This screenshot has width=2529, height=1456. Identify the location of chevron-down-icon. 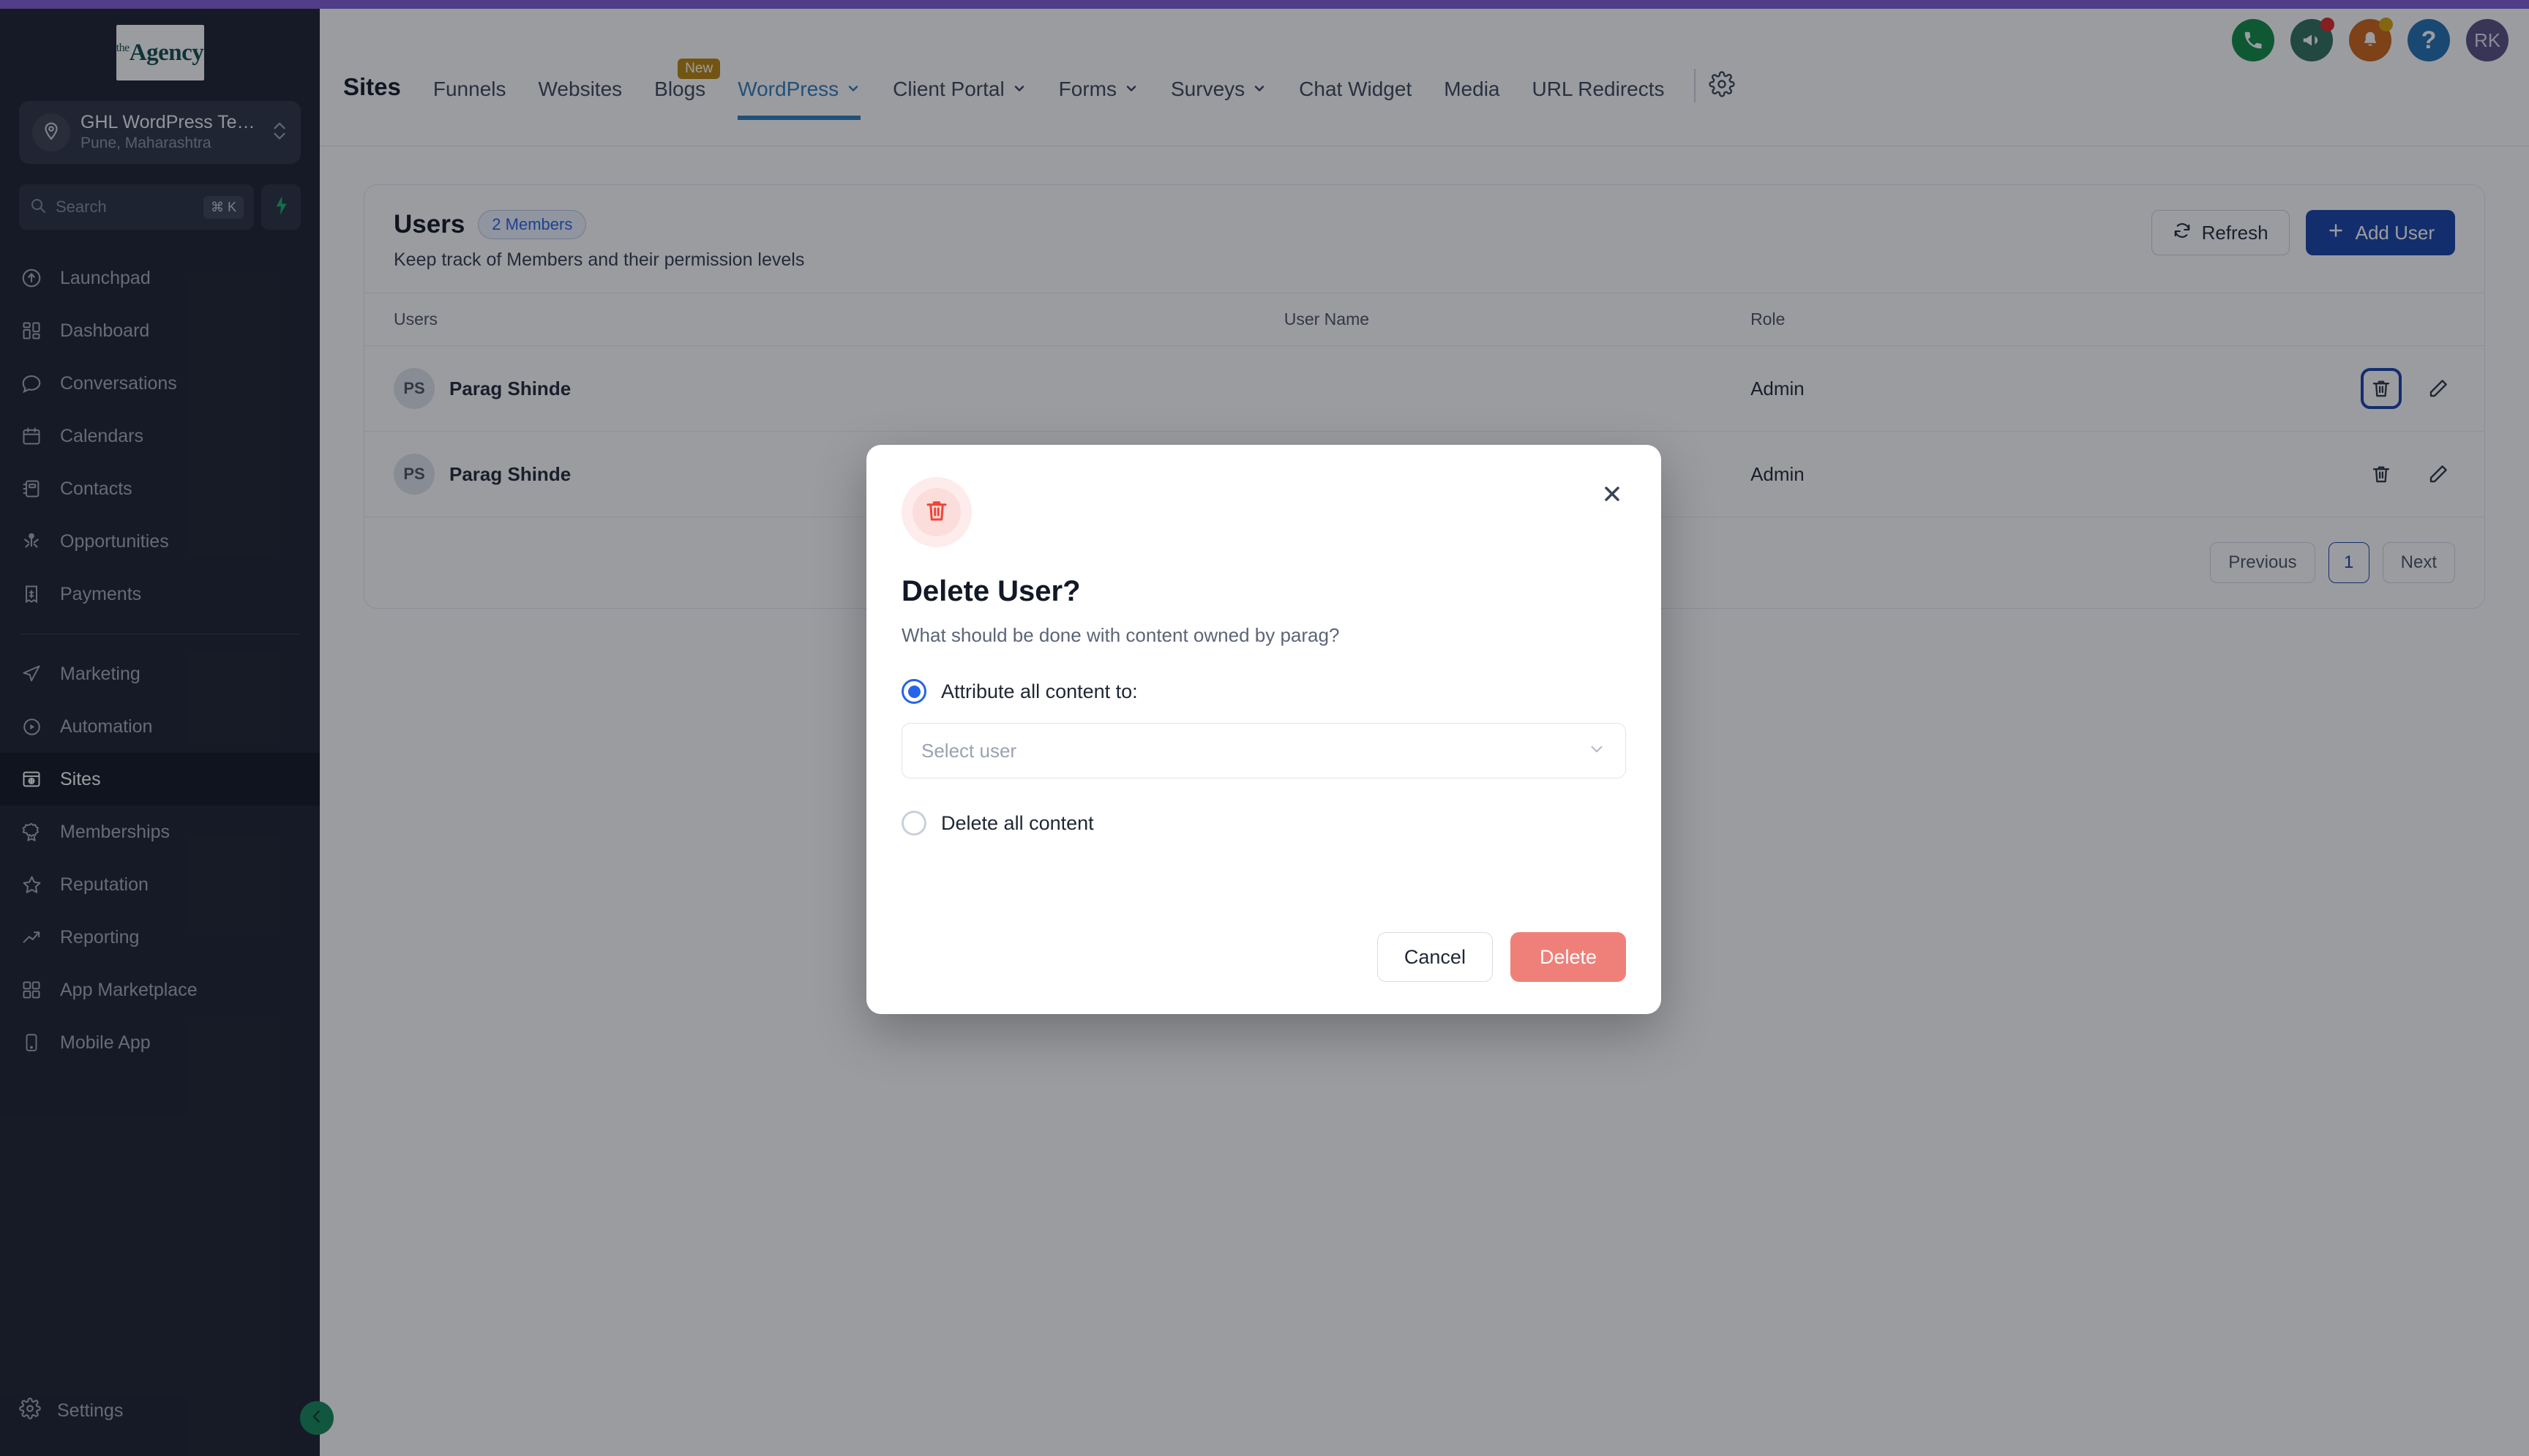
(1597, 751).